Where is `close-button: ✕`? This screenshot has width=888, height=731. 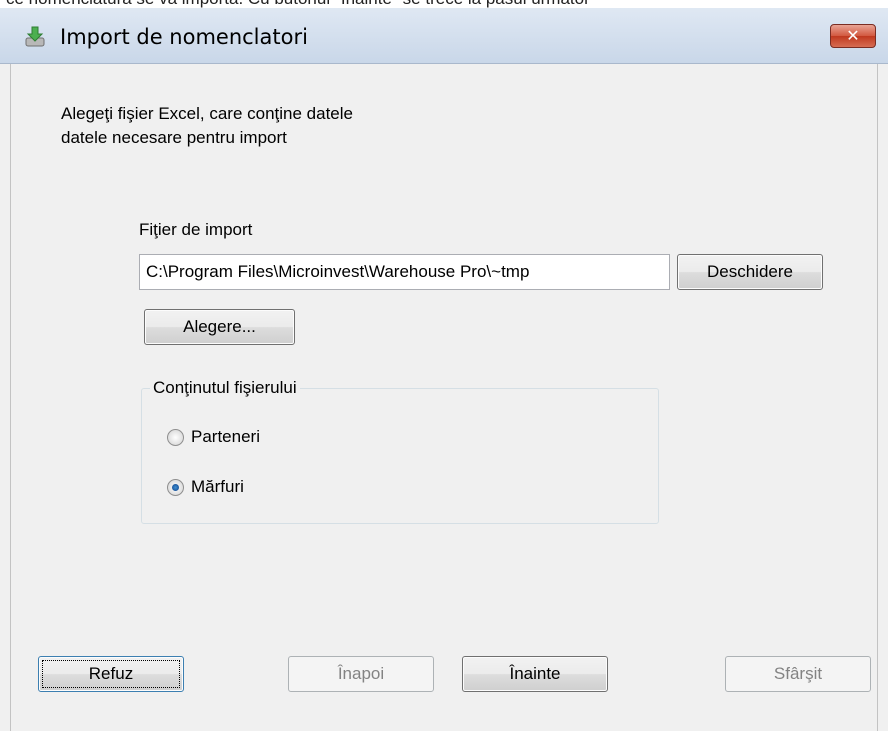 close-button: ✕ is located at coordinates (853, 36).